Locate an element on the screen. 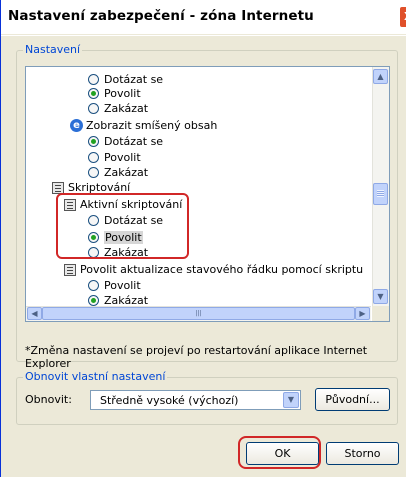 The height and width of the screenshot is (477, 406). title-separator is located at coordinates (203, 35).